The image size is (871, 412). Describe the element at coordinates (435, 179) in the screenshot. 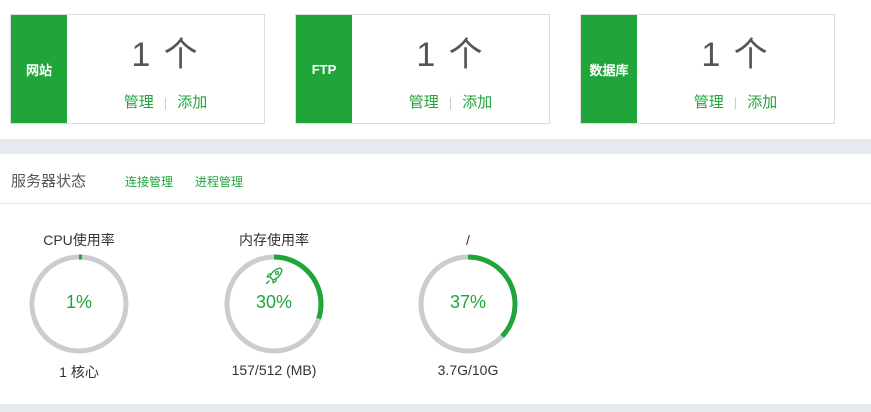

I see `server-status-header: 服务器状态 连接管理 进程管理` at that location.